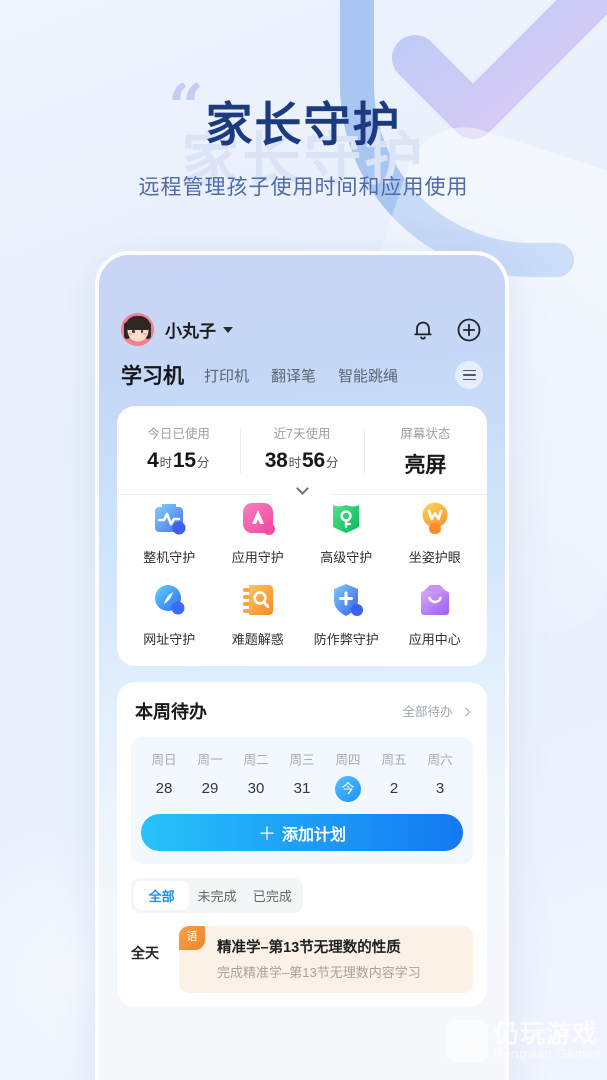  Describe the element at coordinates (190, 329) in the screenshot. I see `user-name: 小丸子` at that location.